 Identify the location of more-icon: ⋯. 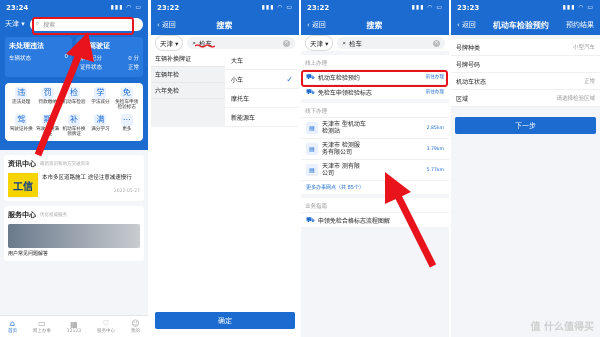
(126, 120).